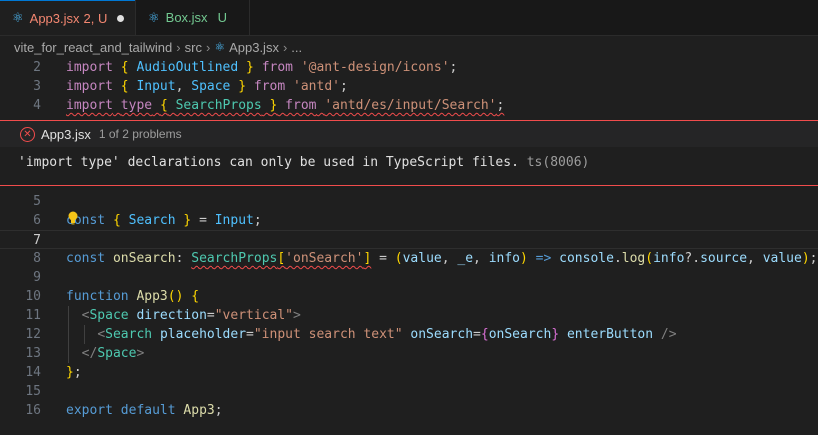  I want to click on line-number: 16, so click(33, 410).